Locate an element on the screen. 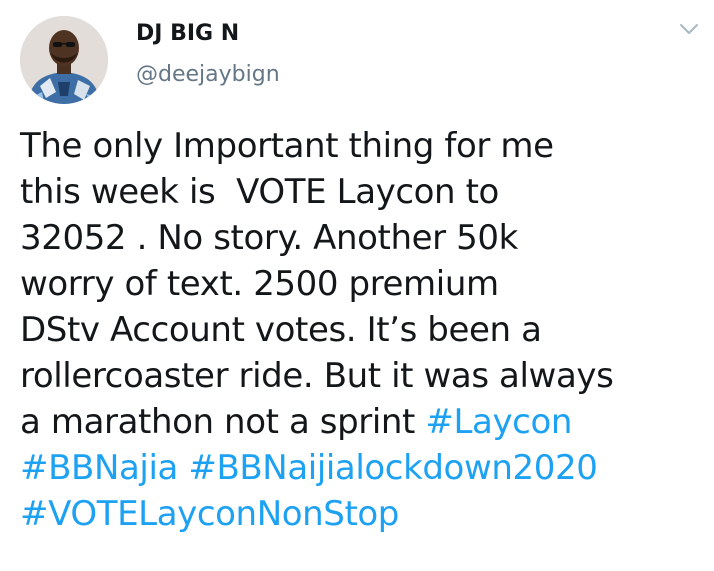 This screenshot has height=571, width=714. tweet-text-segment: DStv Account votes. It’s been a is located at coordinates (281, 330).